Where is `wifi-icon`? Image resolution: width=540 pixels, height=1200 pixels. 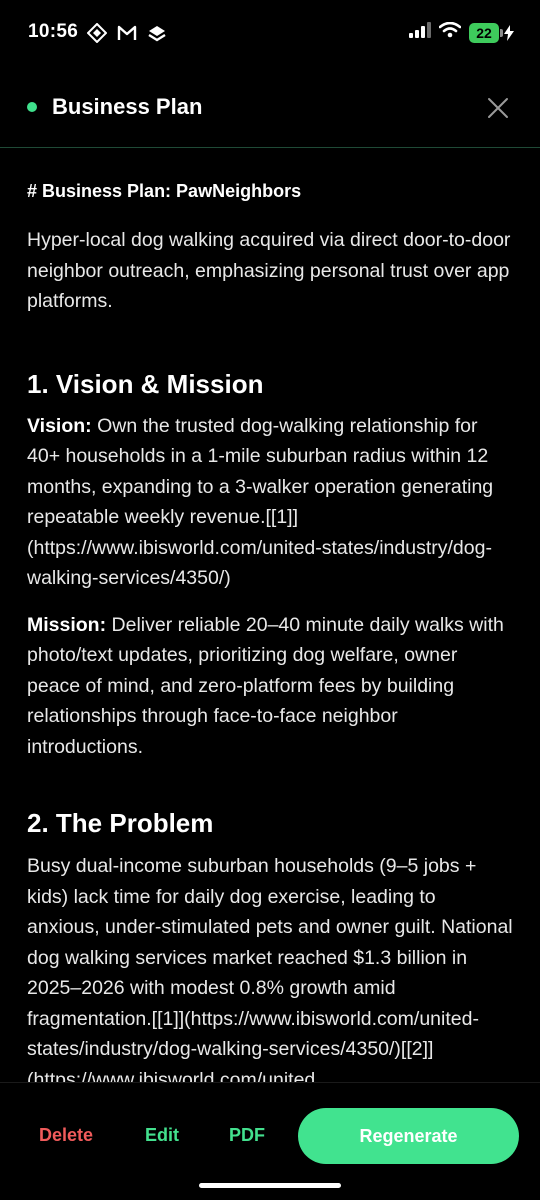
wifi-icon is located at coordinates (450, 32).